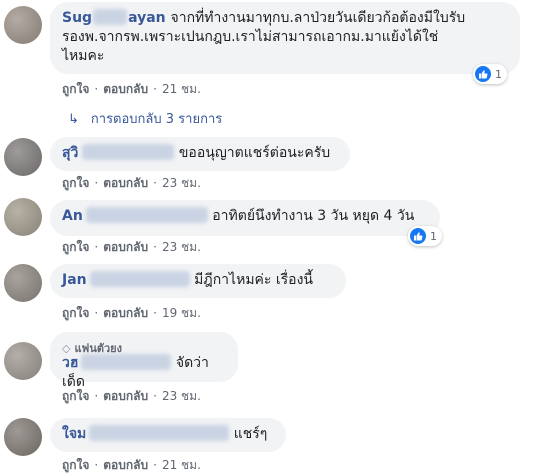  I want to click on comment-text: อาทิตย์นึงทำงาน 3 วัน หยุด 4 วัน, so click(313, 216).